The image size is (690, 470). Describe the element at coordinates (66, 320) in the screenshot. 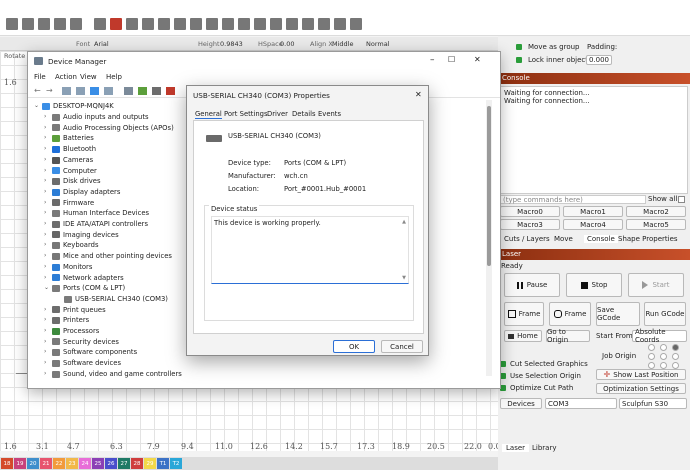

I see `tree-category: › Printers` at that location.